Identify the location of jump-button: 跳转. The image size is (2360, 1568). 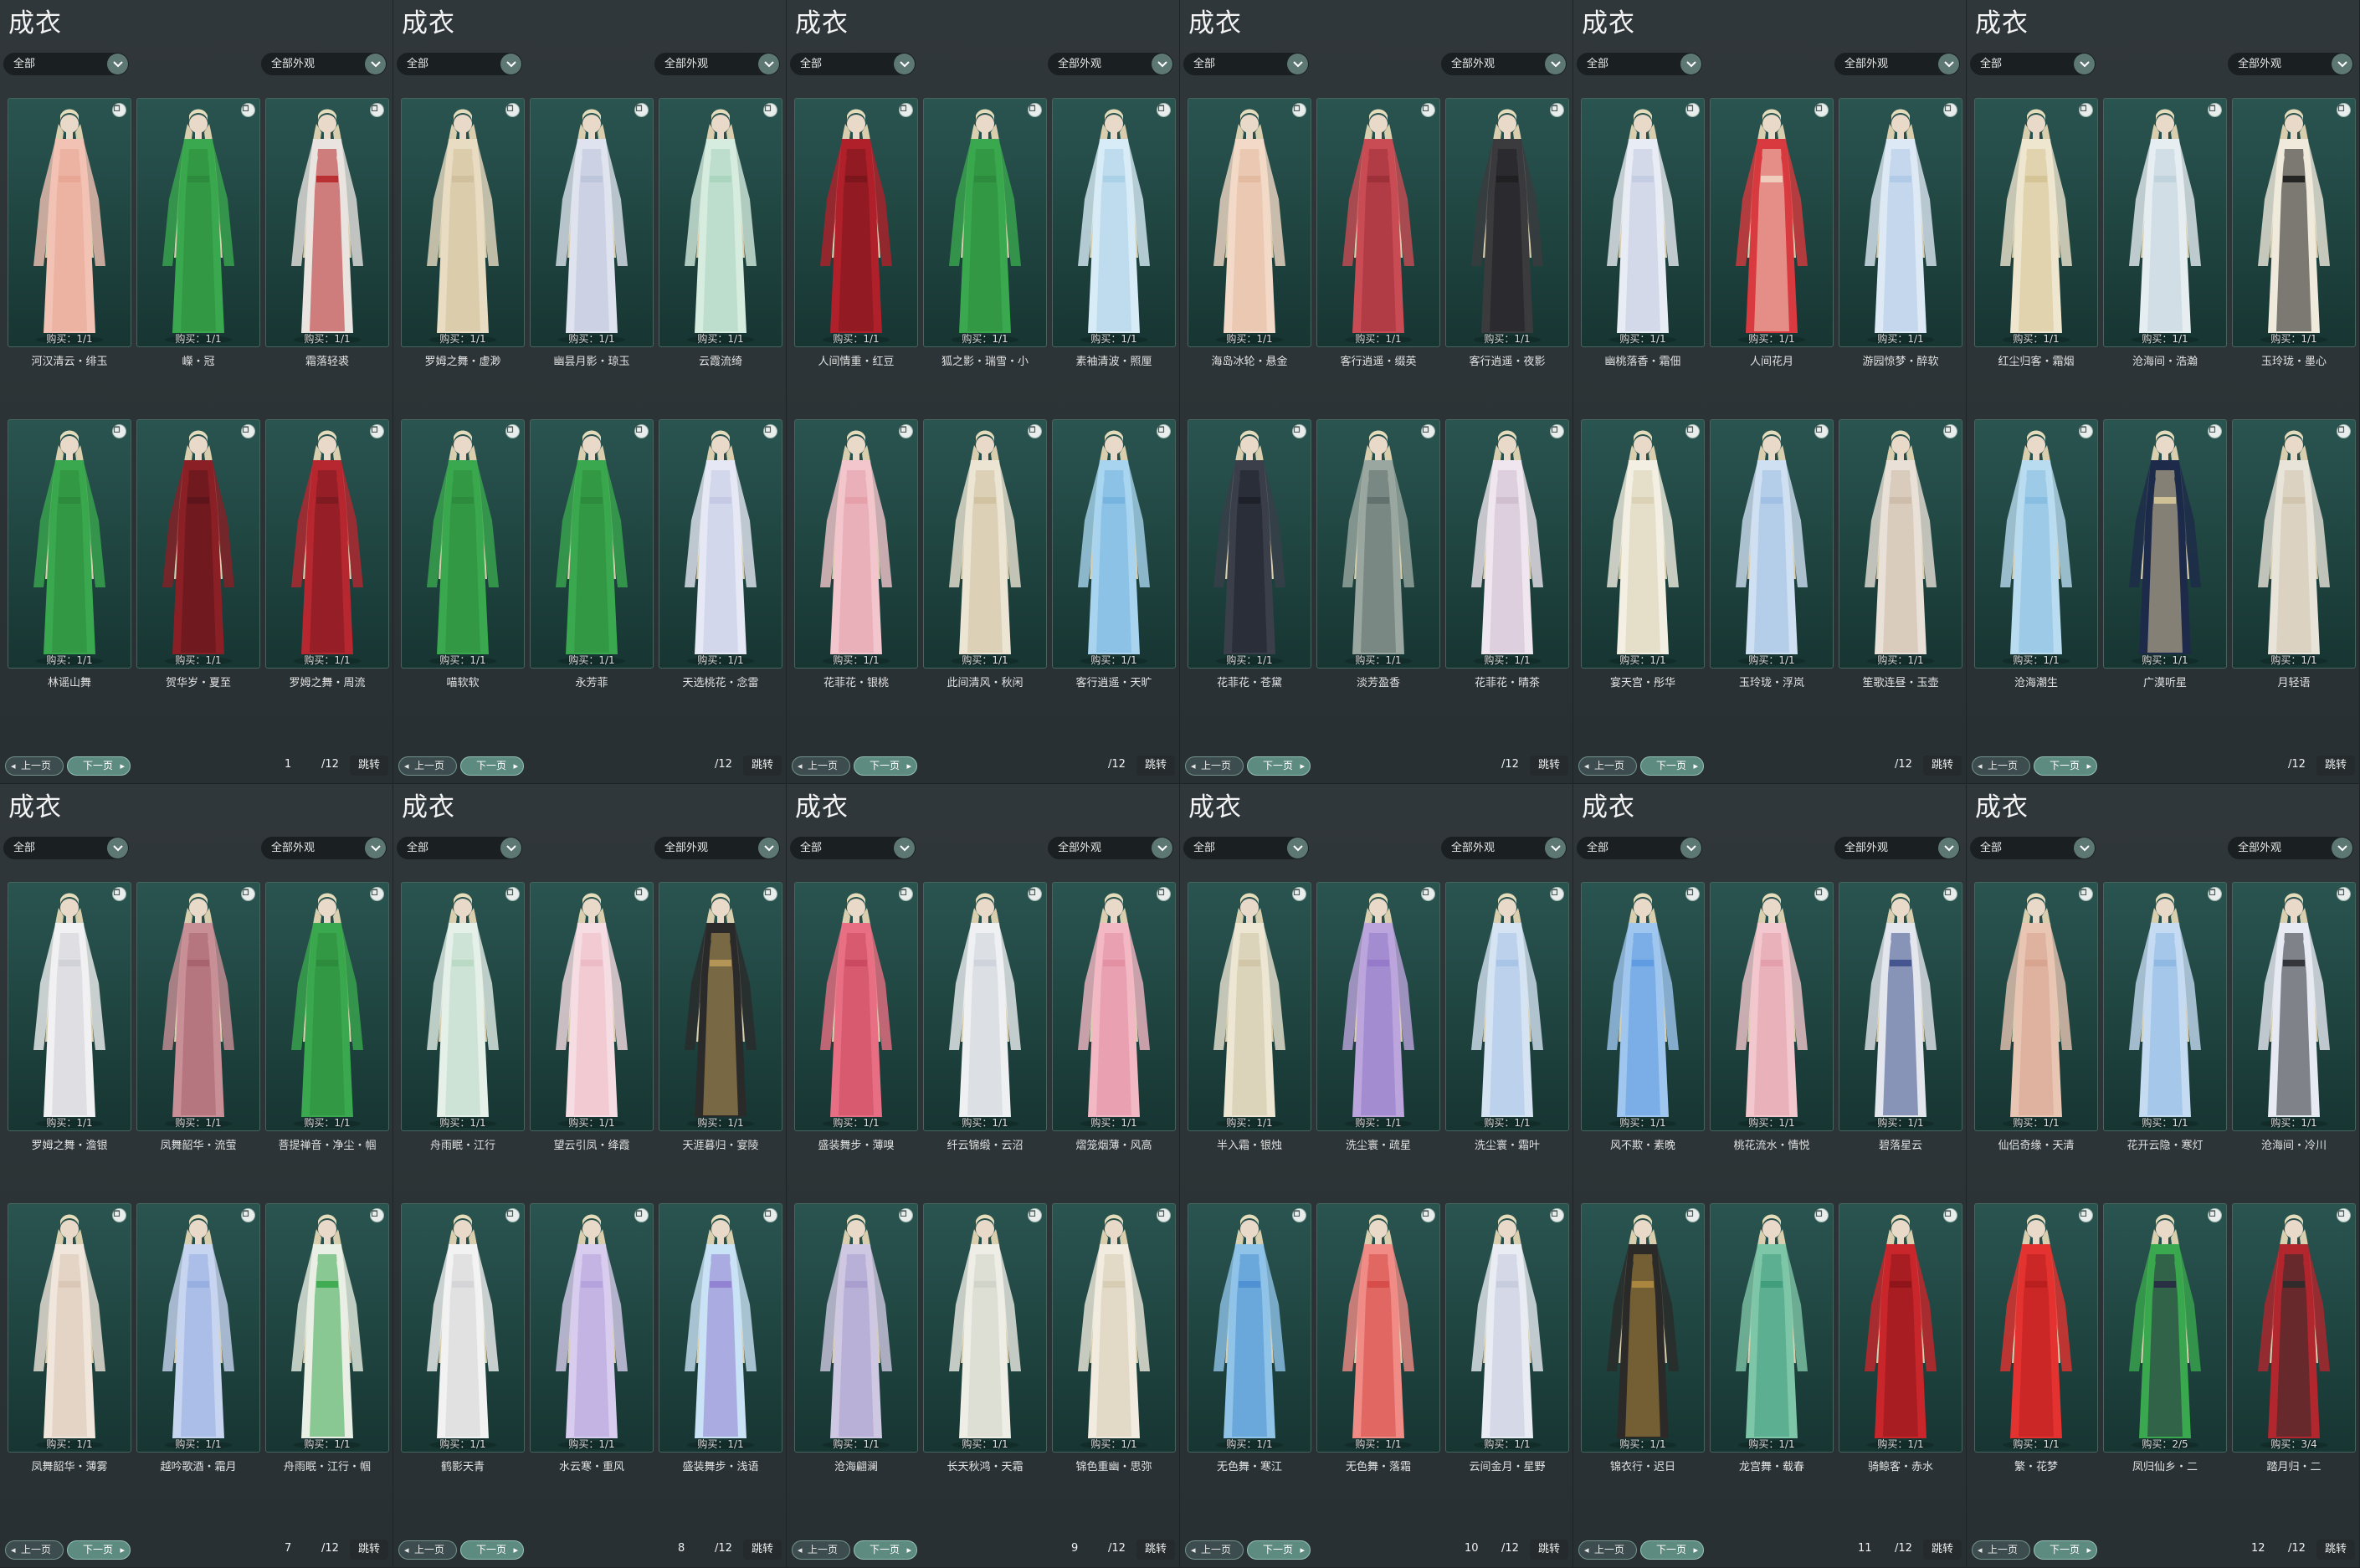
(762, 766).